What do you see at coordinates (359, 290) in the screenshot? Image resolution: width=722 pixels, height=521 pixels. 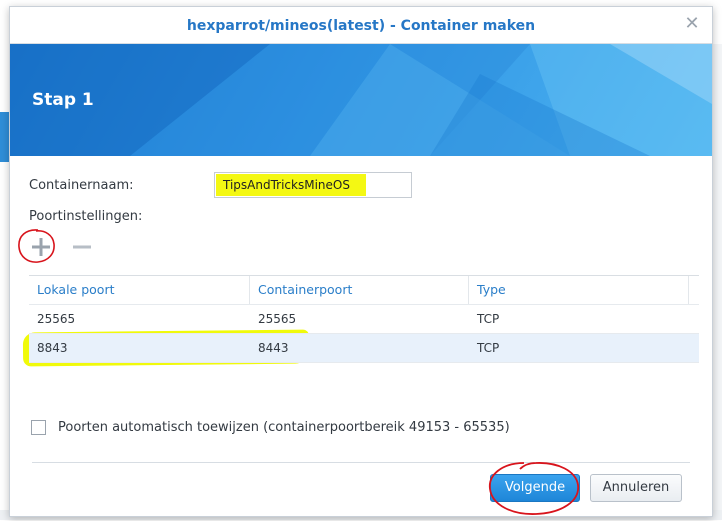 I see `column-header-container-port: Containerpoort` at bounding box center [359, 290].